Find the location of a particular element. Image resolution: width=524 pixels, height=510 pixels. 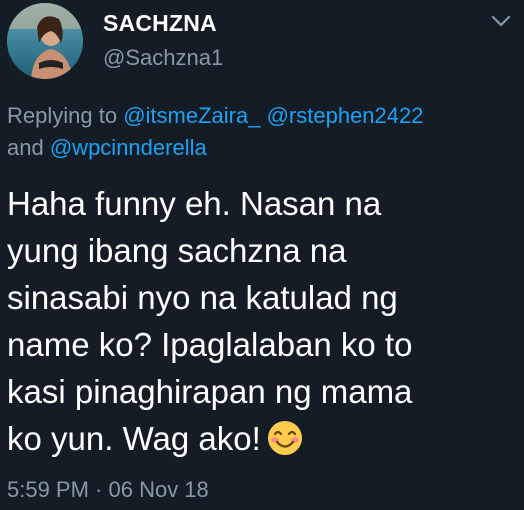

chevron-down-icon is located at coordinates (501, 21).